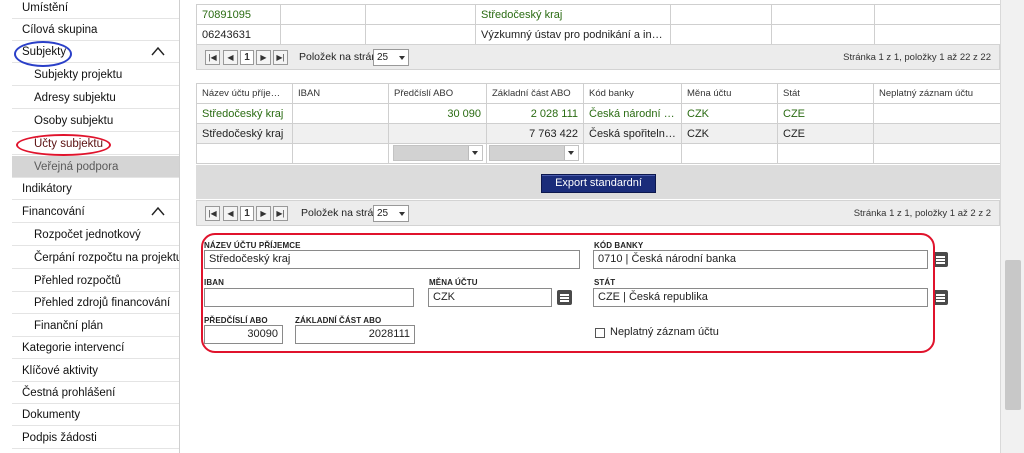 The height and width of the screenshot is (453, 1024). I want to click on pager-info: Stránka 1 z 1, položky 1 až 22 z 22, so click(917, 57).